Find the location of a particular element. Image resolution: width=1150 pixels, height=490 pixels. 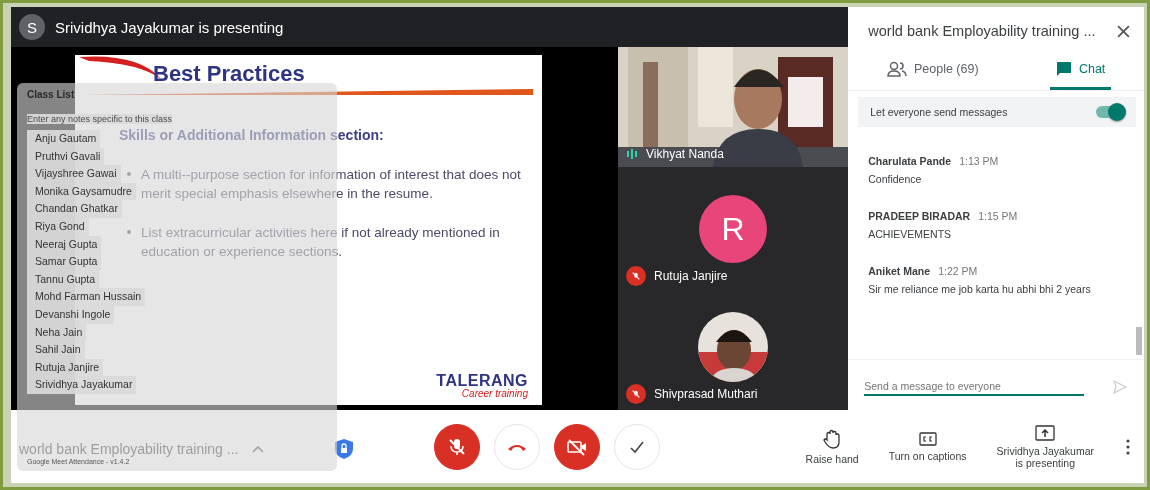

camera-icon is located at coordinates (577, 446).